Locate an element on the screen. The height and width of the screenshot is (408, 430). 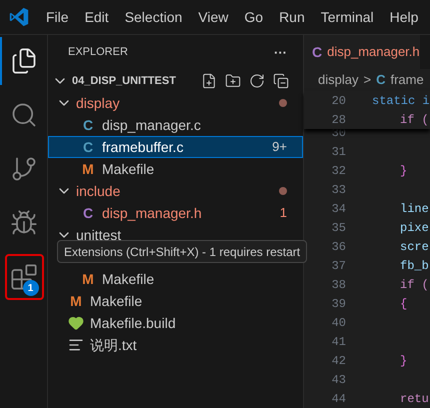
file-name: framebuffer.c is located at coordinates (143, 147).